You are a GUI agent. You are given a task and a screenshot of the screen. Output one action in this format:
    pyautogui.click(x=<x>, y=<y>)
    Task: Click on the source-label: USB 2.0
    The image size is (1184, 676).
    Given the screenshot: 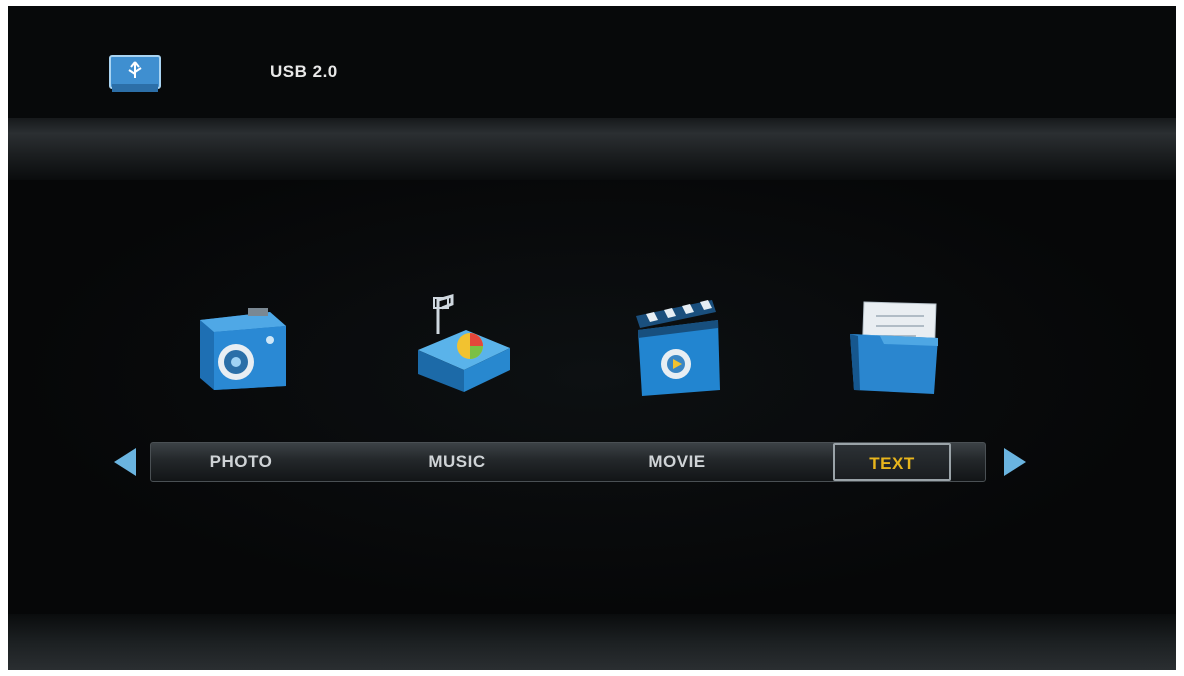 What is the action you would take?
    pyautogui.click(x=304, y=71)
    